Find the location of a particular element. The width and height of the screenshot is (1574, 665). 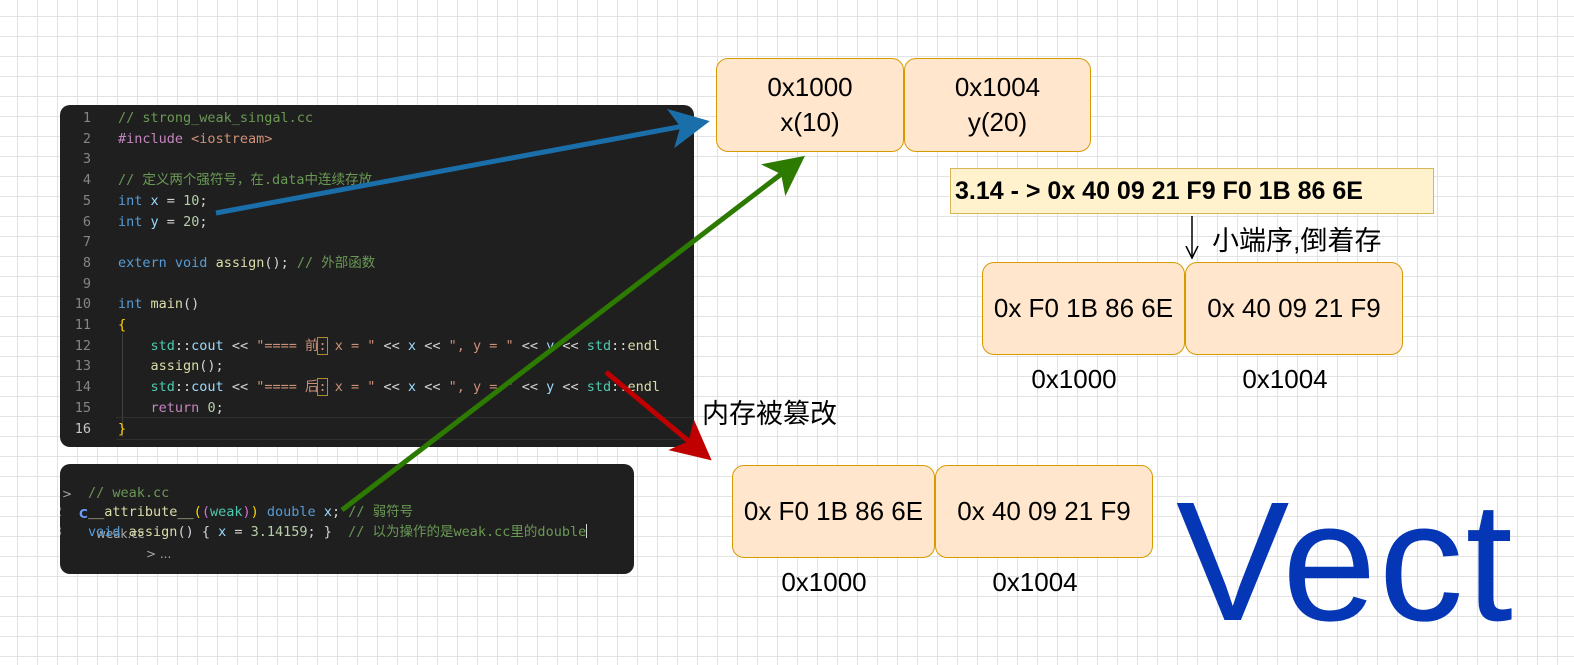

line-number: 10 is located at coordinates (82, 304).